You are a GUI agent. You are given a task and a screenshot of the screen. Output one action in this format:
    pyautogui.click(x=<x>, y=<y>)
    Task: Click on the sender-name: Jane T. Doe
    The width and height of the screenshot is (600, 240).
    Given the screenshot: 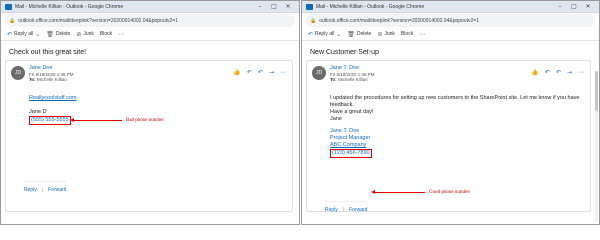 What is the action you would take?
    pyautogui.click(x=344, y=68)
    